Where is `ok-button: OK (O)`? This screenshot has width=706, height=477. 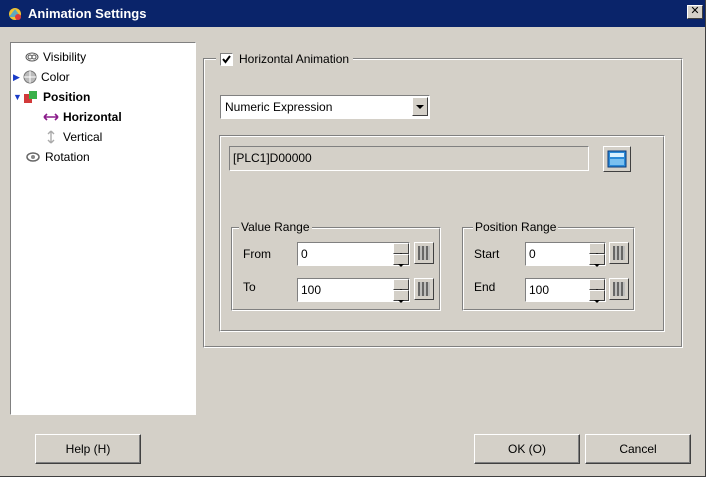 ok-button: OK (O) is located at coordinates (527, 449).